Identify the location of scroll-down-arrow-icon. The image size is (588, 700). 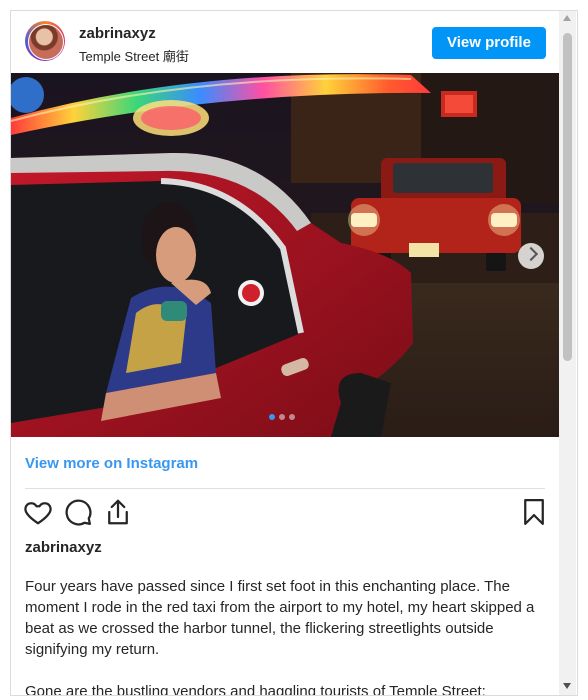
(567, 686).